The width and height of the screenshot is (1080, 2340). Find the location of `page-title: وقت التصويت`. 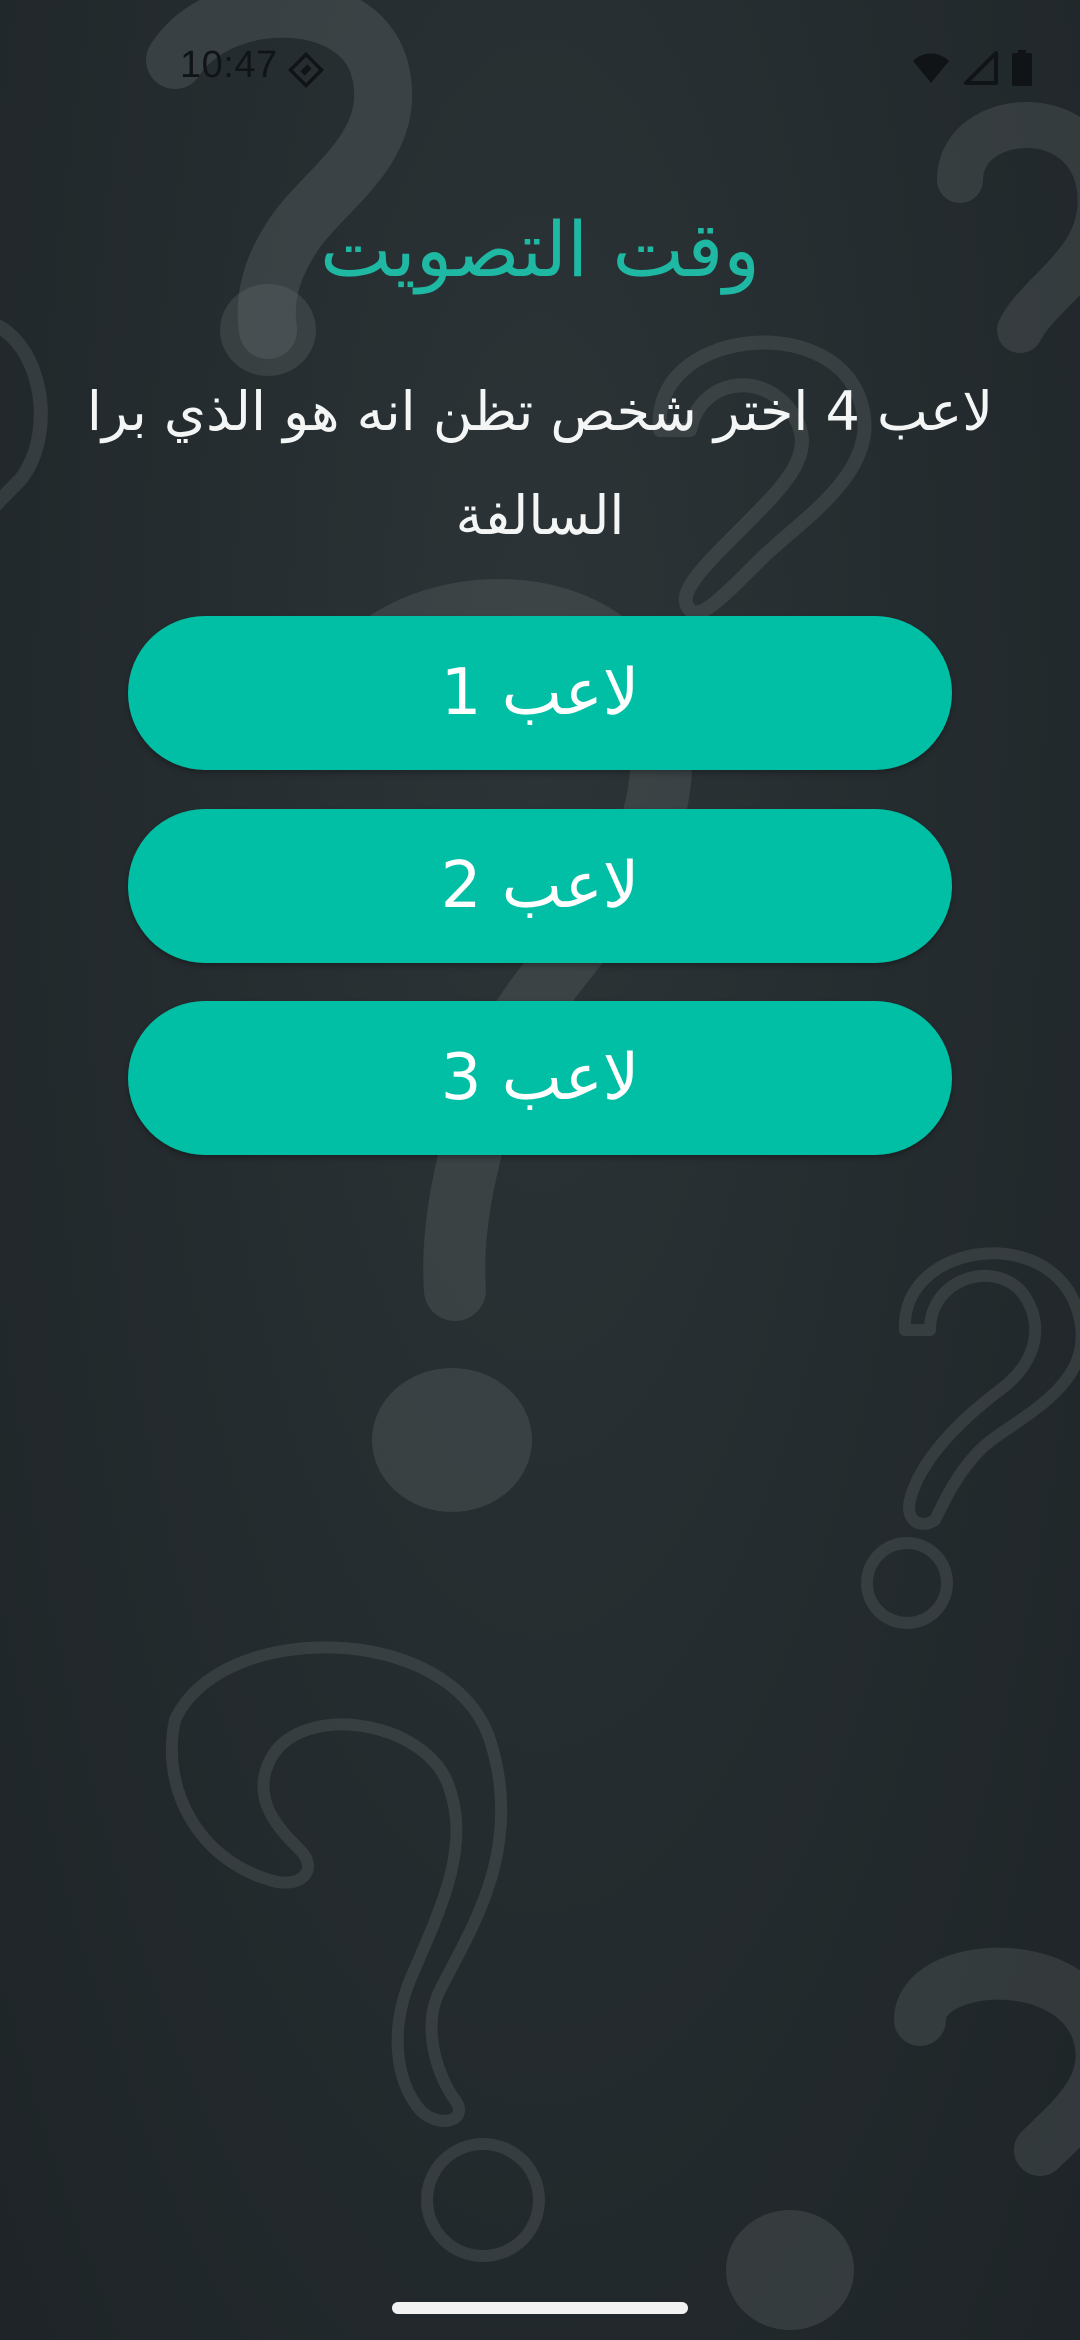

page-title: وقت التصويت is located at coordinates (540, 249).